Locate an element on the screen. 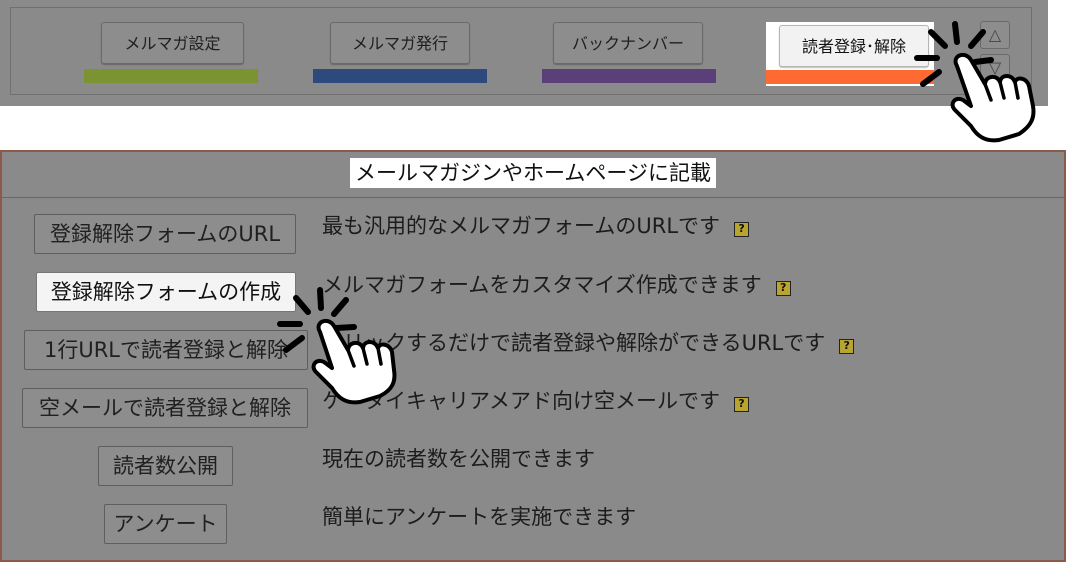 This screenshot has width=1069, height=562. reader-count-description: 現在の読者数を公開できます is located at coordinates (458, 459).